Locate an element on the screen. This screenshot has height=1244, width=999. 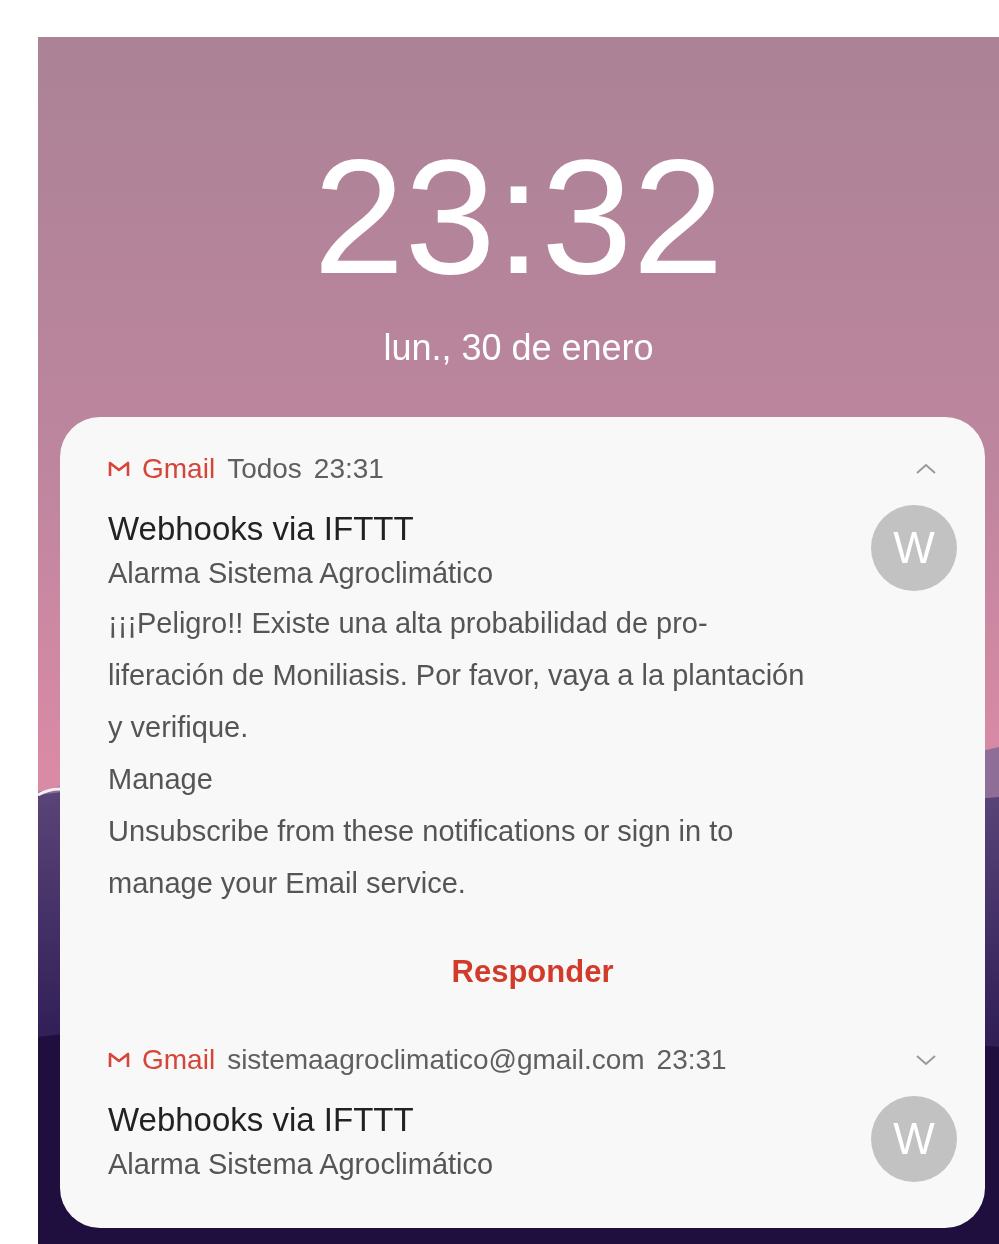
collapse-icon is located at coordinates (926, 469).